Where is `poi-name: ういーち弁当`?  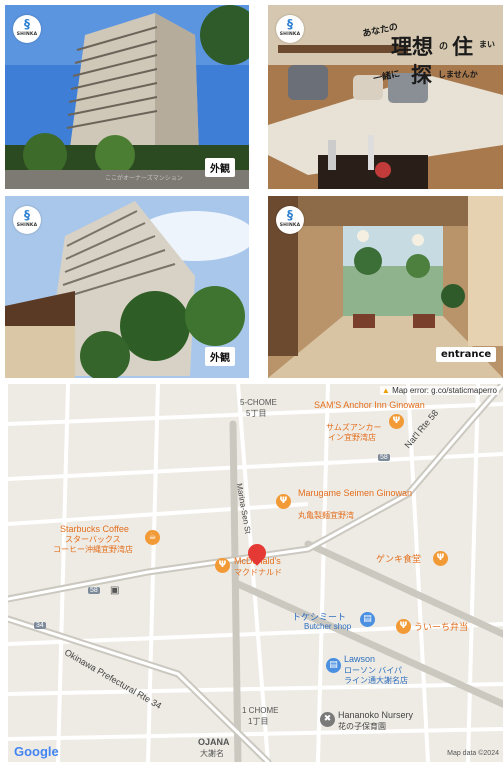 poi-name: ういーち弁当 is located at coordinates (441, 627).